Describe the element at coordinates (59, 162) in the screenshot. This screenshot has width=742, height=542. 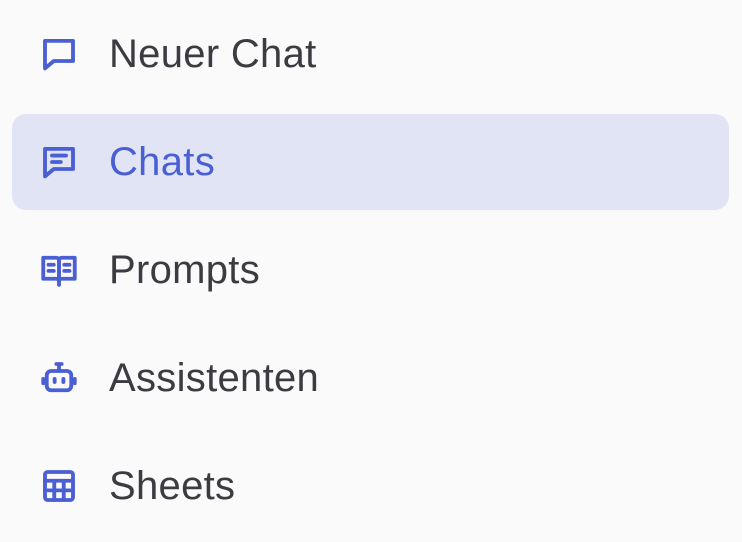
I see `chat-lines-icon` at that location.